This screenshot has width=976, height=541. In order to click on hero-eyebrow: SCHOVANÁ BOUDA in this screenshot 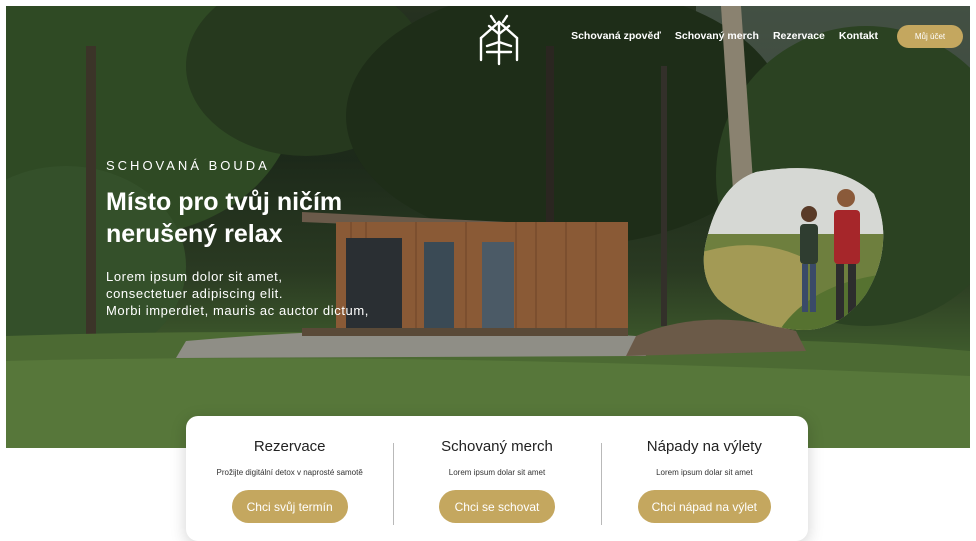, I will do `click(188, 165)`.